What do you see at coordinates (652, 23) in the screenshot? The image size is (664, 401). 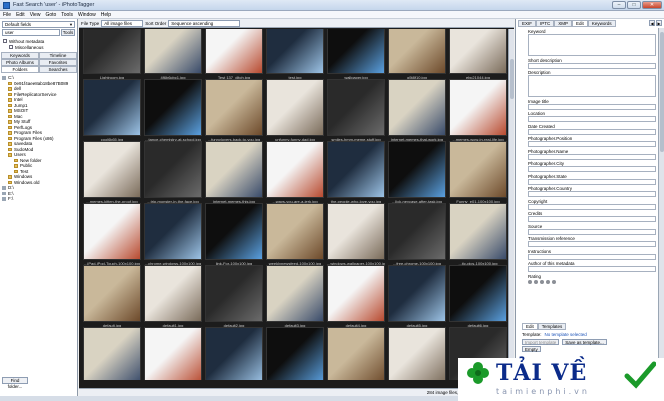 I see `chevron-left-icon: ◀` at bounding box center [652, 23].